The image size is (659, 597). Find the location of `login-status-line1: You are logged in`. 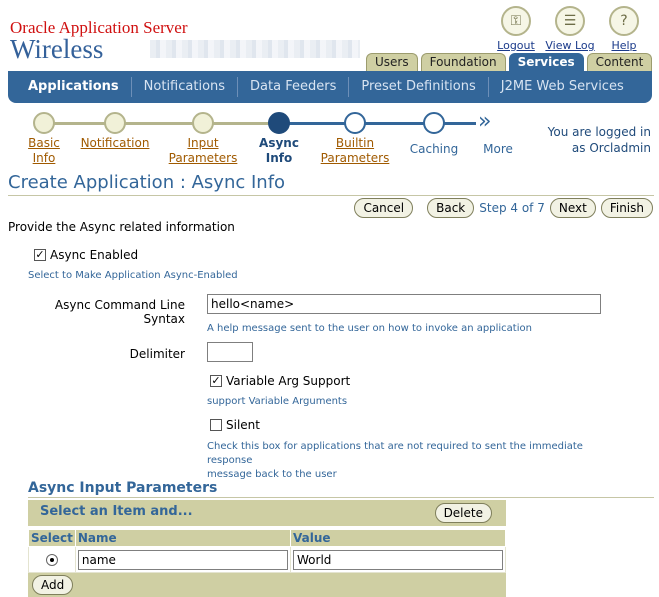

login-status-line1: You are logged in is located at coordinates (599, 132).